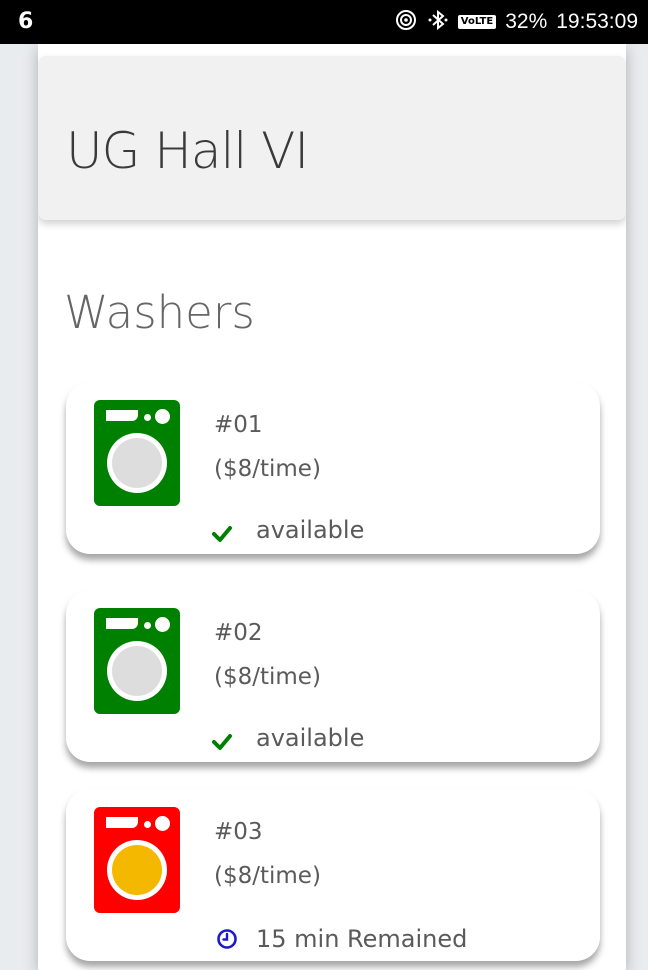 The width and height of the screenshot is (648, 970). I want to click on washer-card-02: #02 ($8/time) available, so click(333, 676).